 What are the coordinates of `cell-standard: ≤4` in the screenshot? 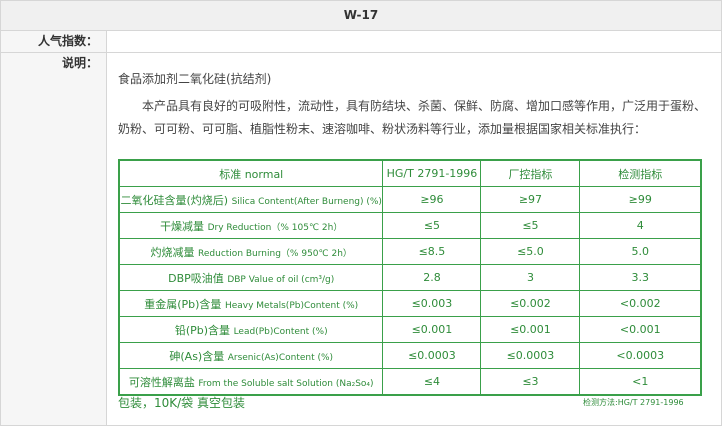 It's located at (432, 382).